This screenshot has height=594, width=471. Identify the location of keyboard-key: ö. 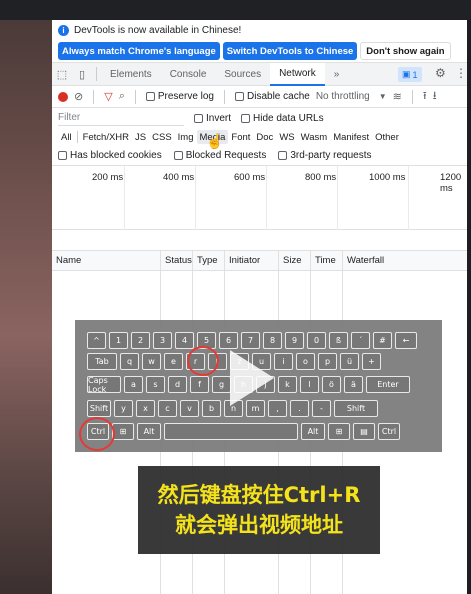
(331, 384).